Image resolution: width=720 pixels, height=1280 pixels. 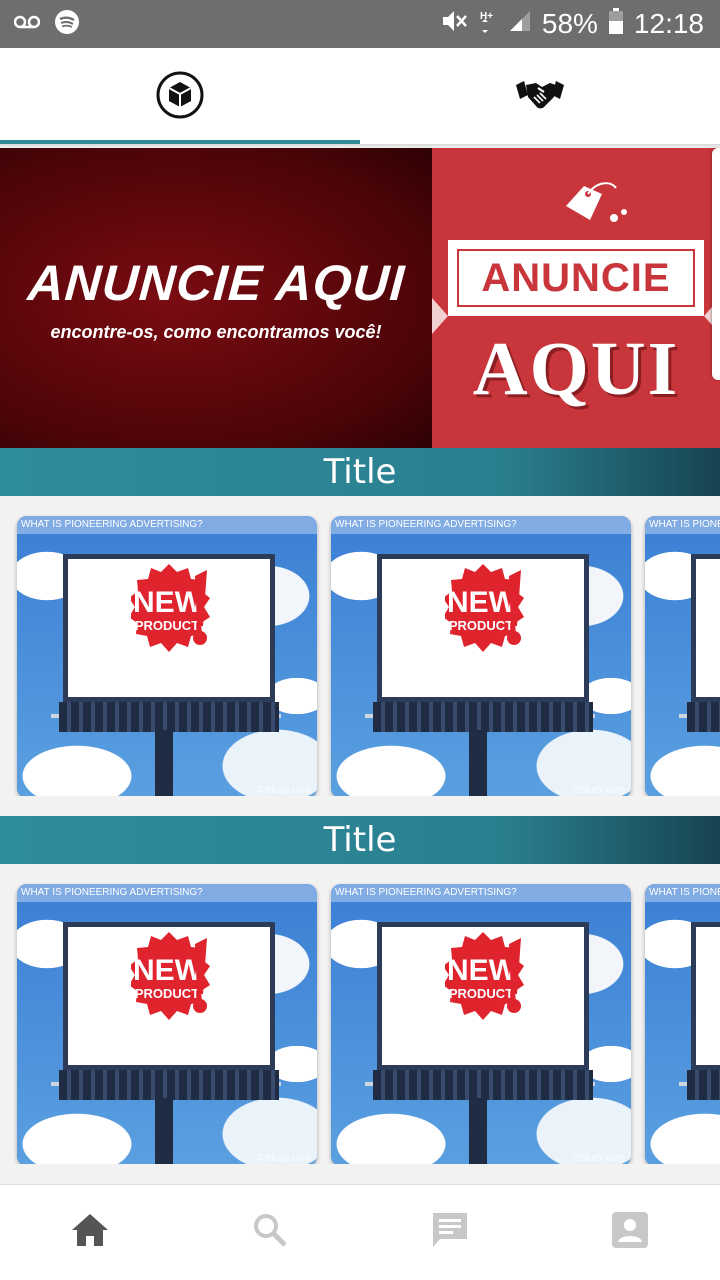 What do you see at coordinates (616, 24) in the screenshot?
I see `battery-icon` at bounding box center [616, 24].